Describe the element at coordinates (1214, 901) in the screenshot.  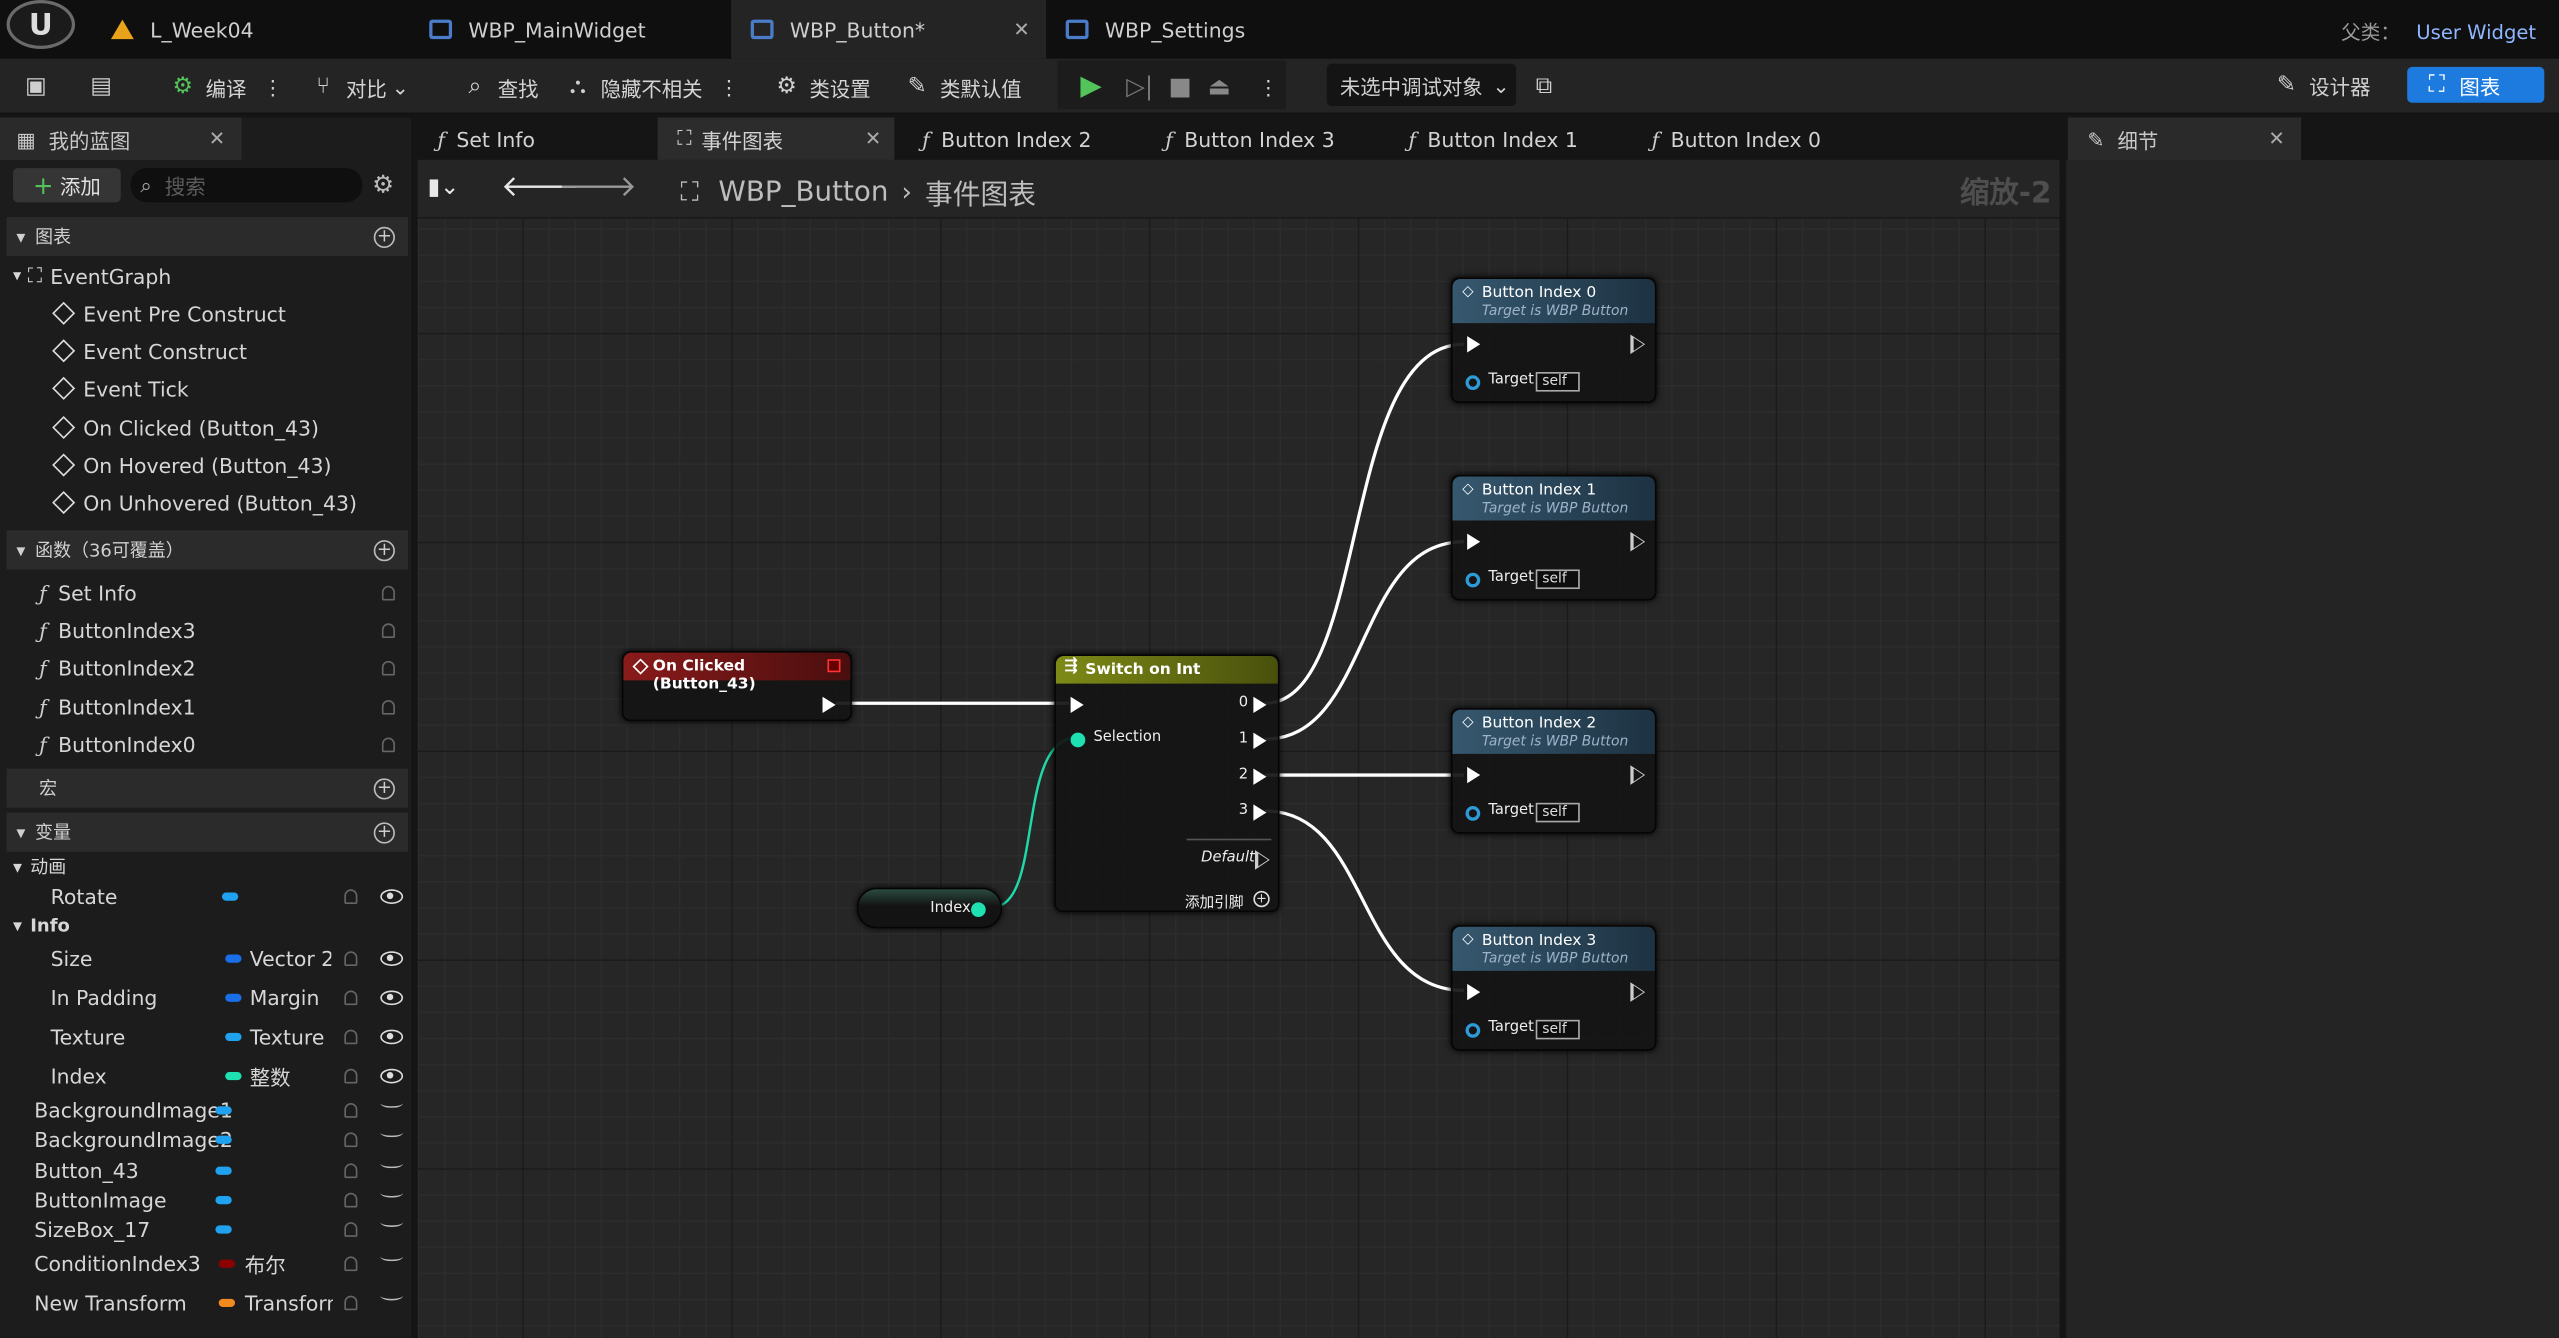
I see `add-pin-button: 添加引脚` at that location.